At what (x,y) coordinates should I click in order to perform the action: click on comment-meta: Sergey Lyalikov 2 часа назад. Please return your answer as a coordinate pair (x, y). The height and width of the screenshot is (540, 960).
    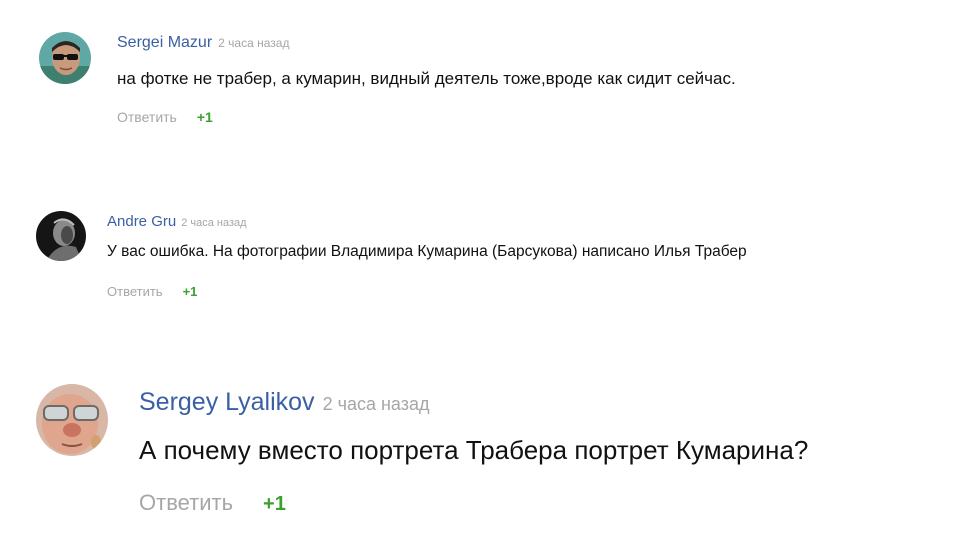
    Looking at the image, I should click on (284, 402).